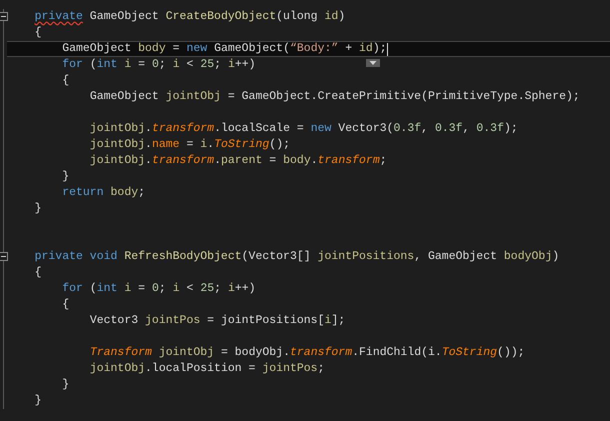  Describe the element at coordinates (206, 369) in the screenshot. I see `code-line: jointObj.localPosition = jointPos;` at that location.